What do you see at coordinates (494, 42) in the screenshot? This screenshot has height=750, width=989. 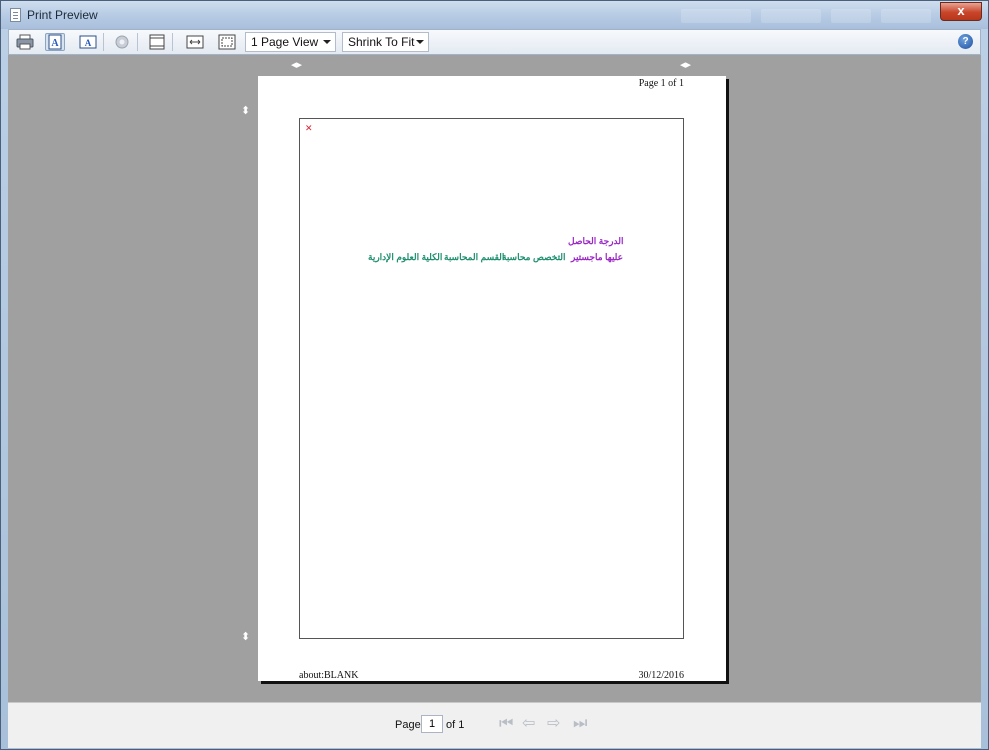 I see `toolbar: A A 1 Page View Shrink To Fit ?` at bounding box center [494, 42].